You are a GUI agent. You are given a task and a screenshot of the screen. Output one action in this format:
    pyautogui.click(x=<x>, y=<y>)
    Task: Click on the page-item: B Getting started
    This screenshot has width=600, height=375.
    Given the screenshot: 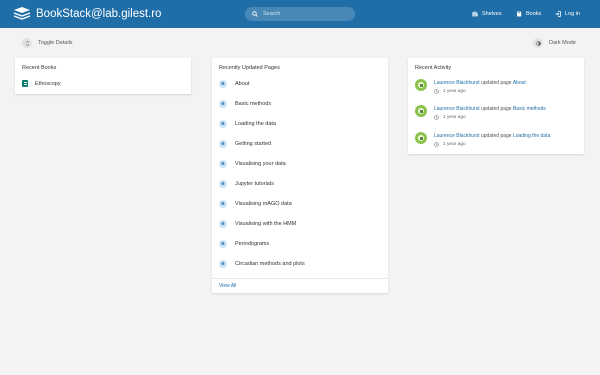 What is the action you would take?
    pyautogui.click(x=245, y=144)
    